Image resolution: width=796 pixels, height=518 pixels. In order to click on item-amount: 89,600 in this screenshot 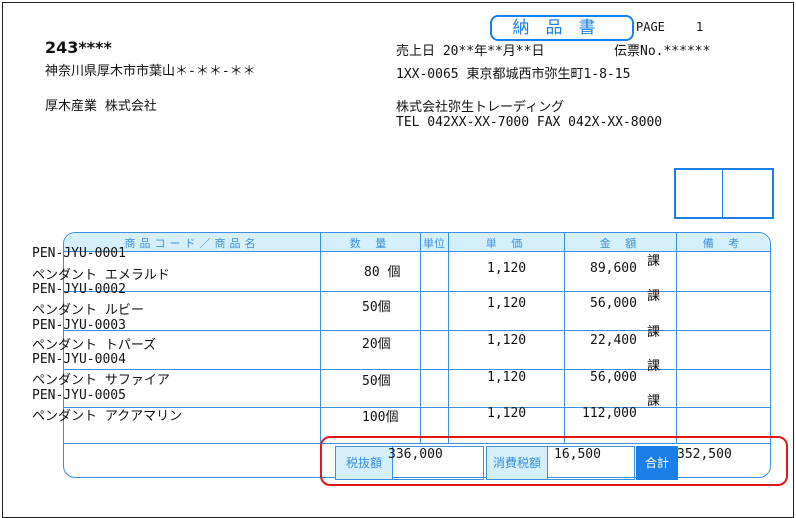, I will do `click(613, 268)`.